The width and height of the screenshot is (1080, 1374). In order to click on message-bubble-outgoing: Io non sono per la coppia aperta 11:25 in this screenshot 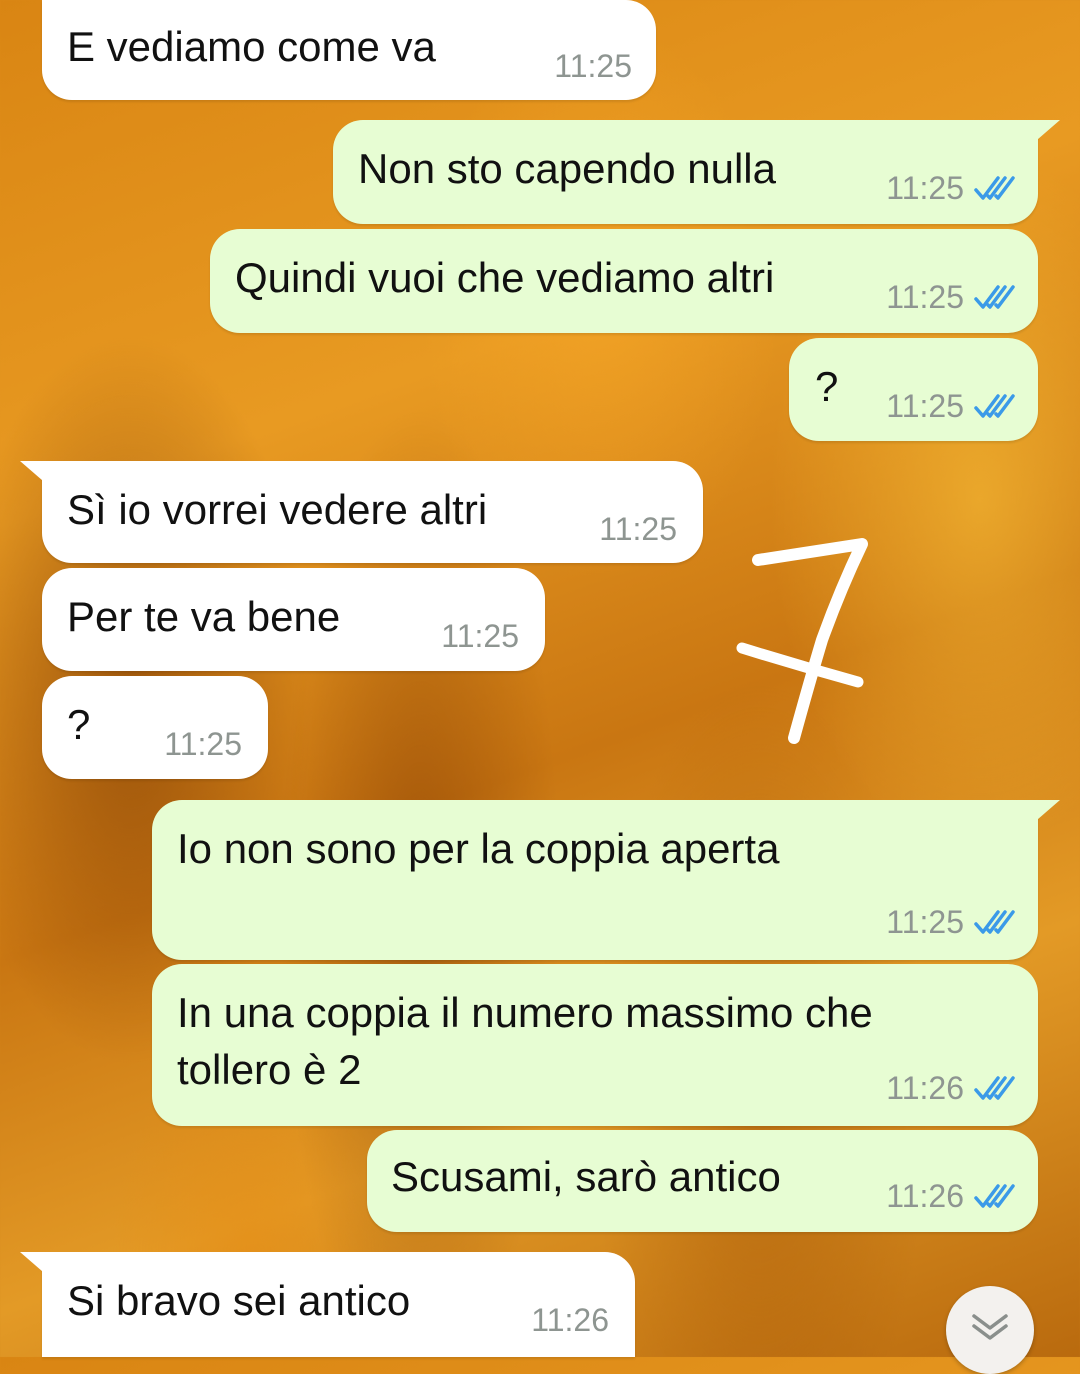, I will do `click(606, 880)`.